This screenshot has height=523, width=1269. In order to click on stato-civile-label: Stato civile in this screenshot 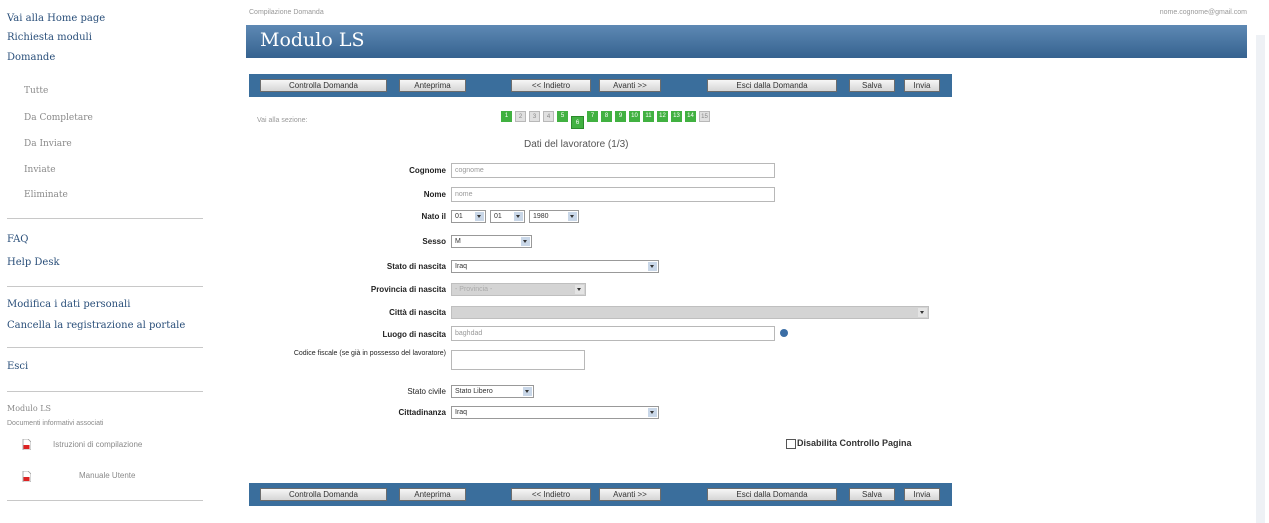, I will do `click(426, 391)`.